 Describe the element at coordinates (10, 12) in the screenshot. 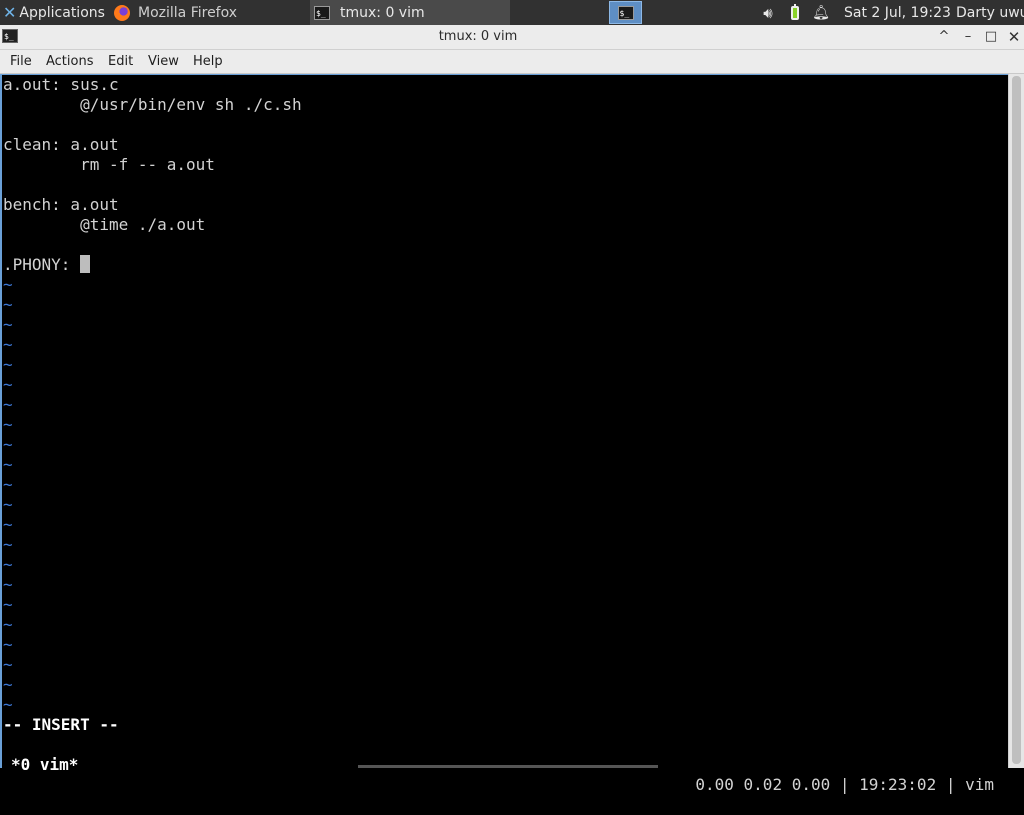

I see `xfce-x-icon: ✕` at that location.